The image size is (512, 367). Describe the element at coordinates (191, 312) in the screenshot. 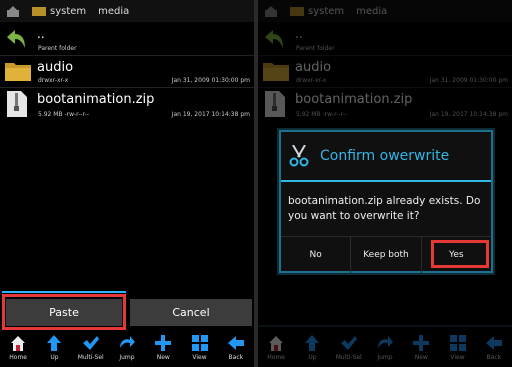

I see `cancel-button: Cancel` at that location.